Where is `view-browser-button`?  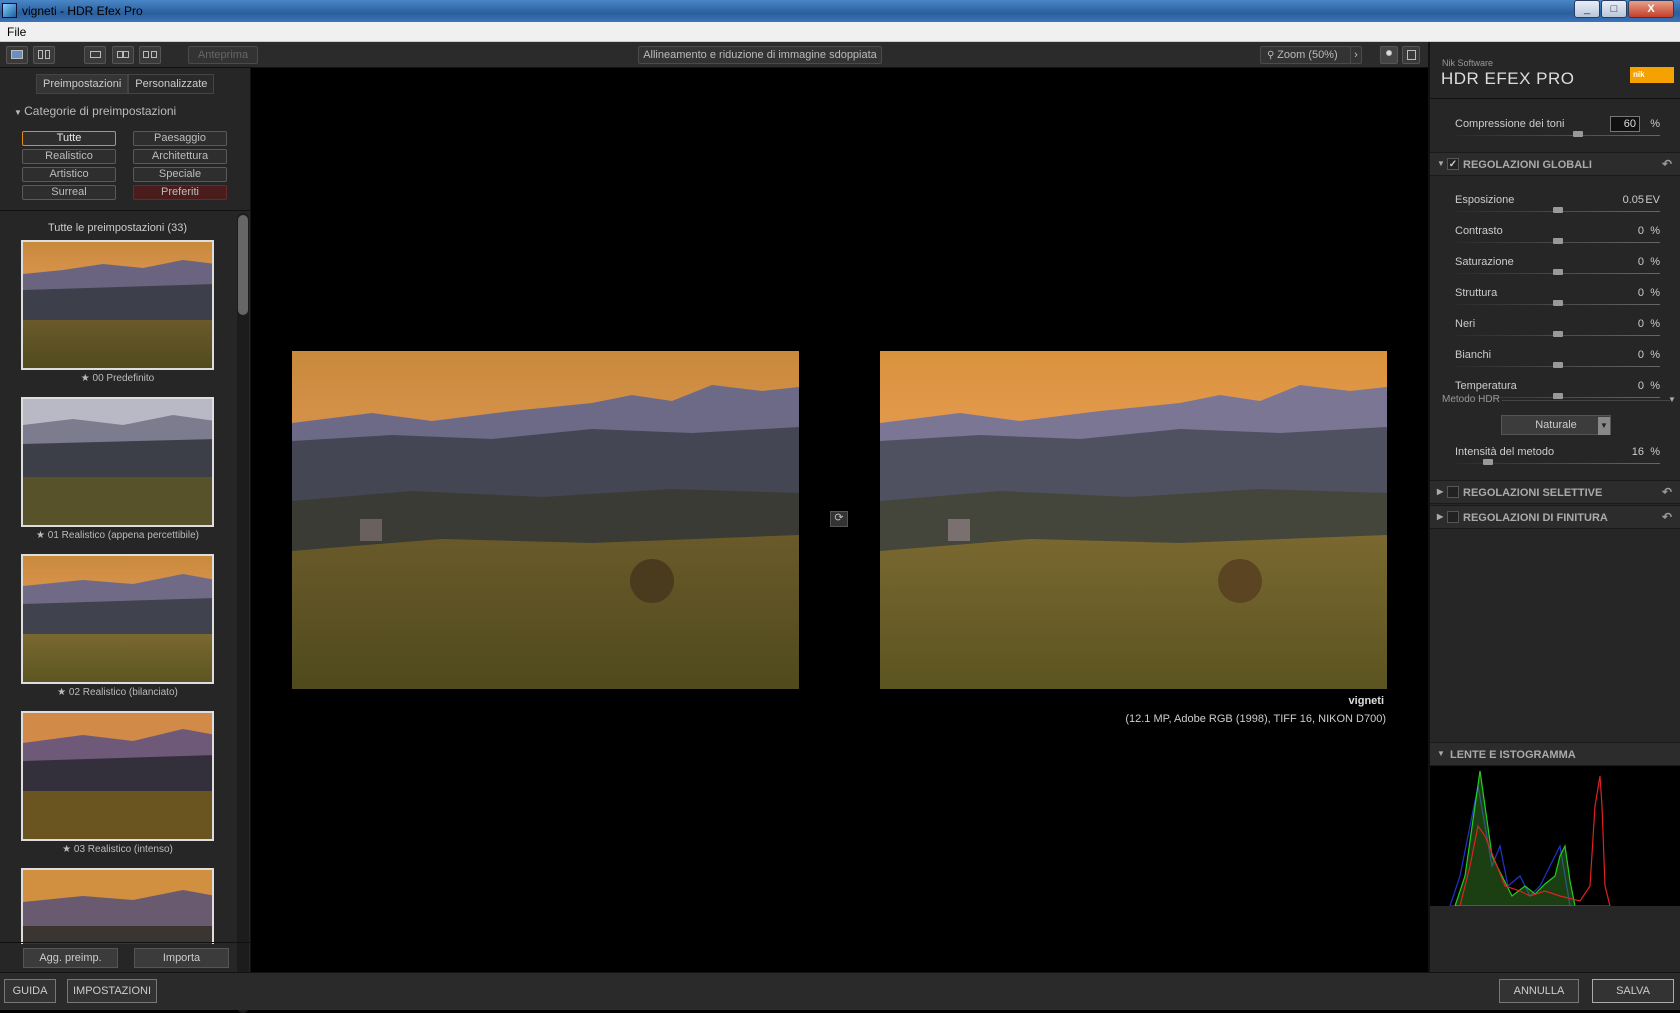
view-browser-button is located at coordinates (17, 55).